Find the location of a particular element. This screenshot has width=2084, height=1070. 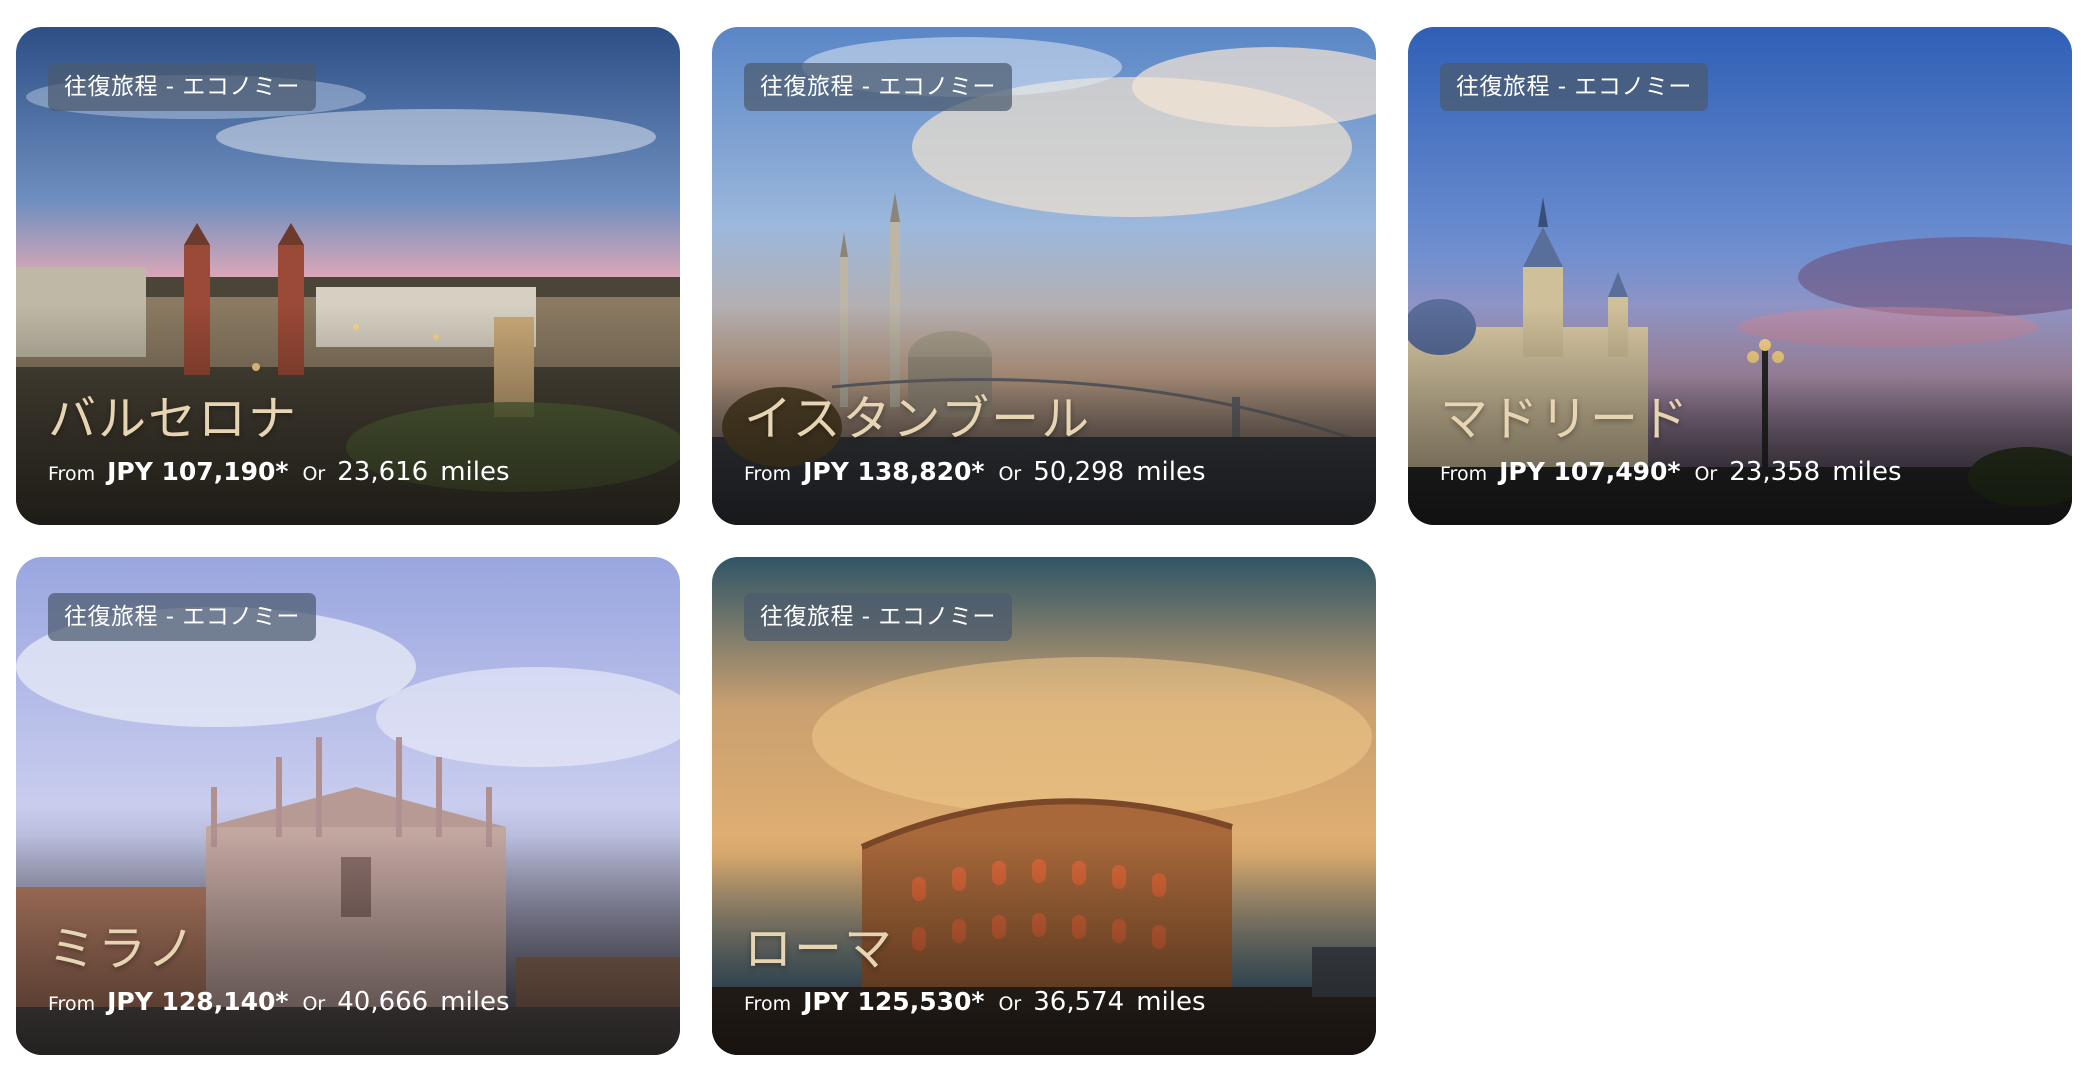

city-name: イスタンブール is located at coordinates (918, 419).